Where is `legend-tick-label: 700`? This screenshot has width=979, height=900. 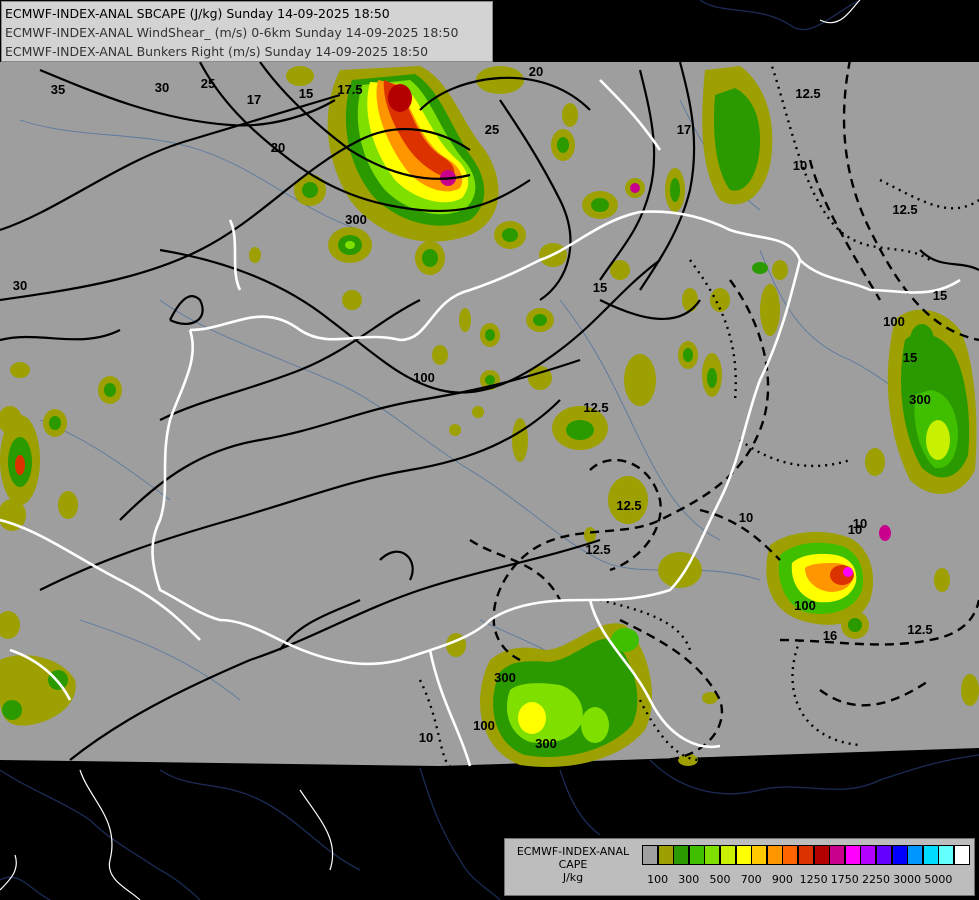
legend-tick-label: 700 is located at coordinates (751, 879).